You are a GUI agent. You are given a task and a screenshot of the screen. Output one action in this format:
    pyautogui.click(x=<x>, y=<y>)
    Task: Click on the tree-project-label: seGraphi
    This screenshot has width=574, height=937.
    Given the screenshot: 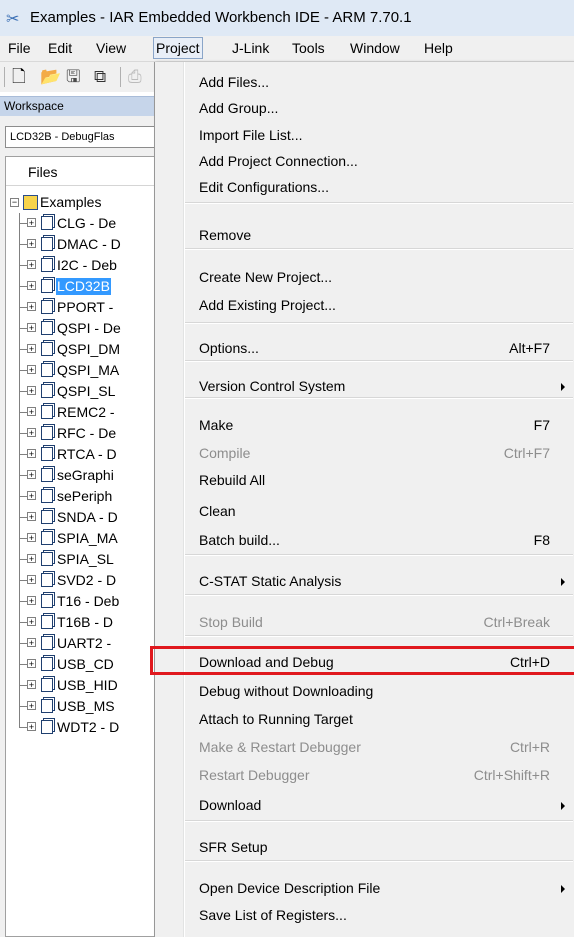 What is the action you would take?
    pyautogui.click(x=85, y=475)
    